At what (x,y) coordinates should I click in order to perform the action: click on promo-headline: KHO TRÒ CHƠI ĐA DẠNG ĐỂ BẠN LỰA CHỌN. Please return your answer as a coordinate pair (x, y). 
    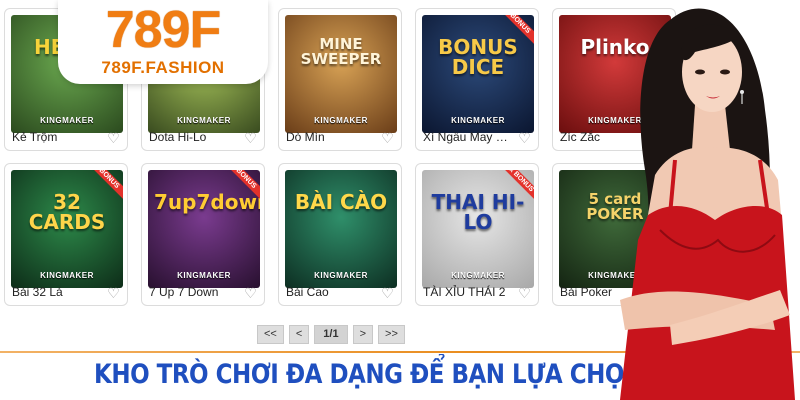
    Looking at the image, I should click on (368, 375).